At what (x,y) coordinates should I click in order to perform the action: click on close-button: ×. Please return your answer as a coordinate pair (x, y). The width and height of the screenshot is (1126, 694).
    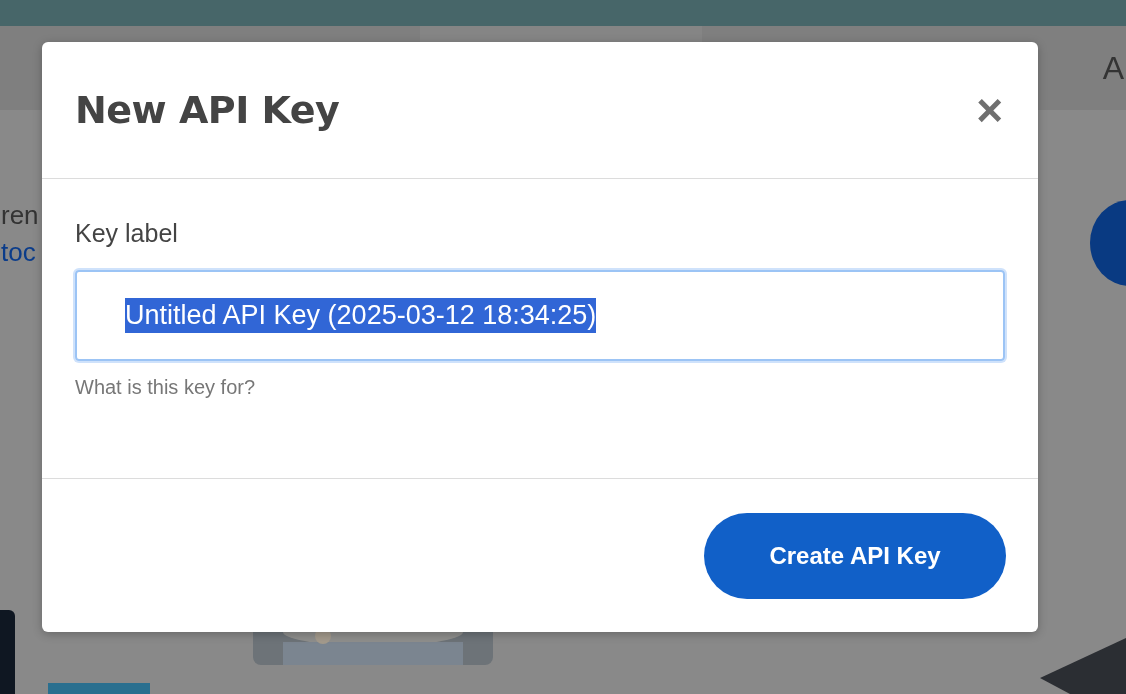
    Looking at the image, I should click on (989, 110).